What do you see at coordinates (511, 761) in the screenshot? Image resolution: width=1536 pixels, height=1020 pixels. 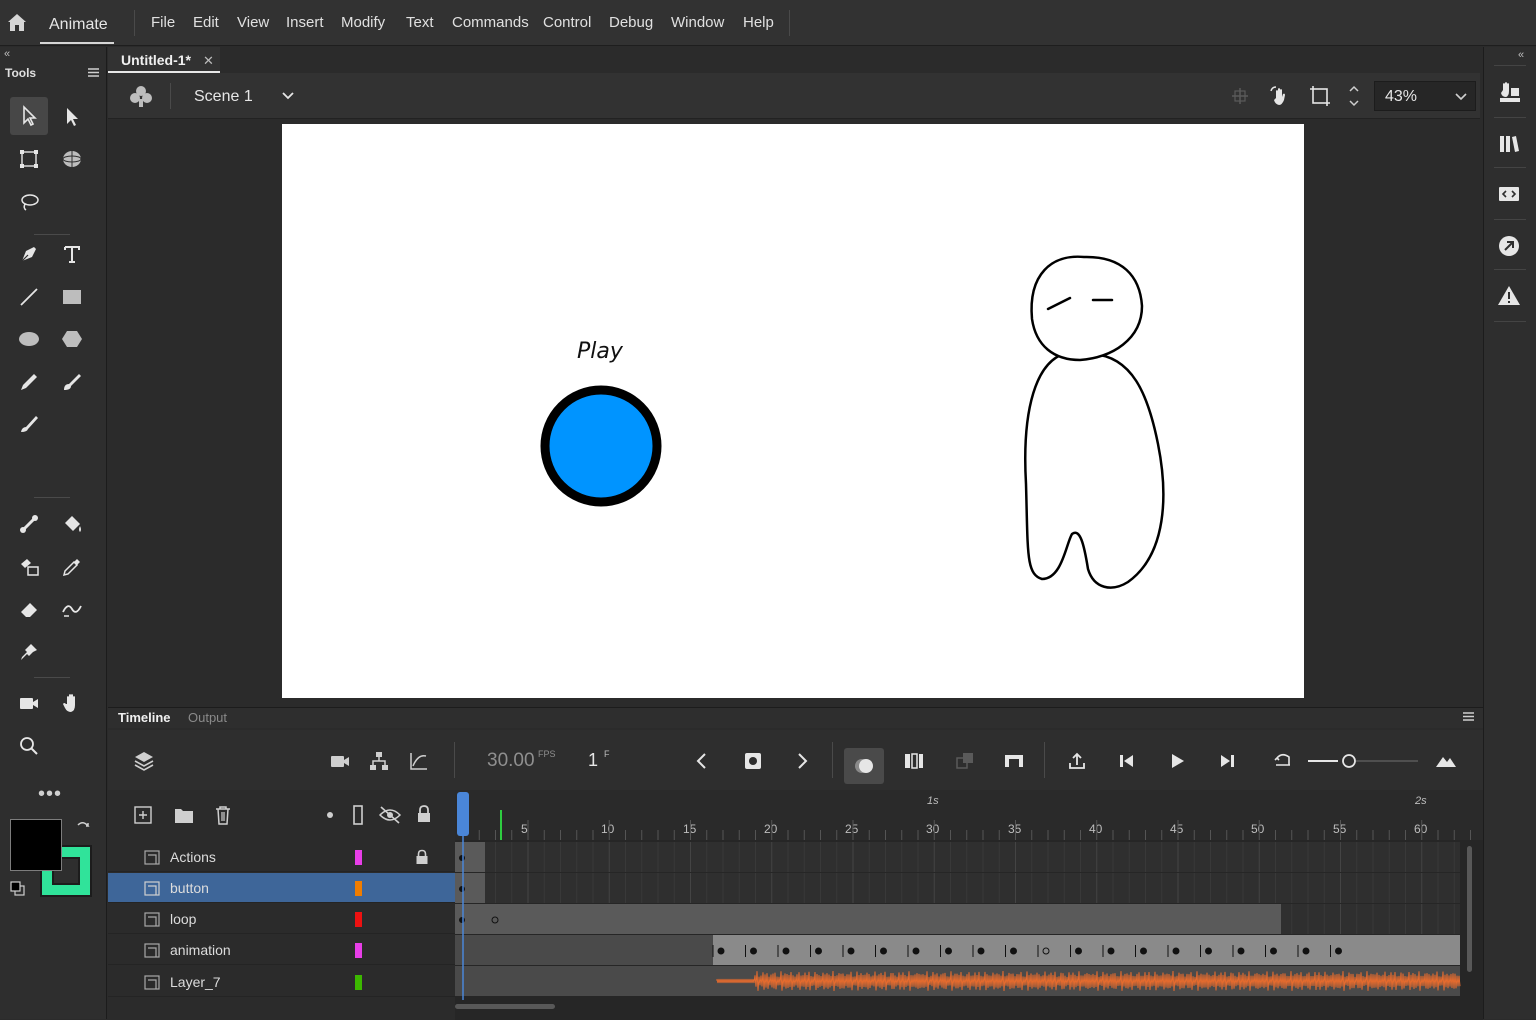 I see `fps-value: 30.00` at bounding box center [511, 761].